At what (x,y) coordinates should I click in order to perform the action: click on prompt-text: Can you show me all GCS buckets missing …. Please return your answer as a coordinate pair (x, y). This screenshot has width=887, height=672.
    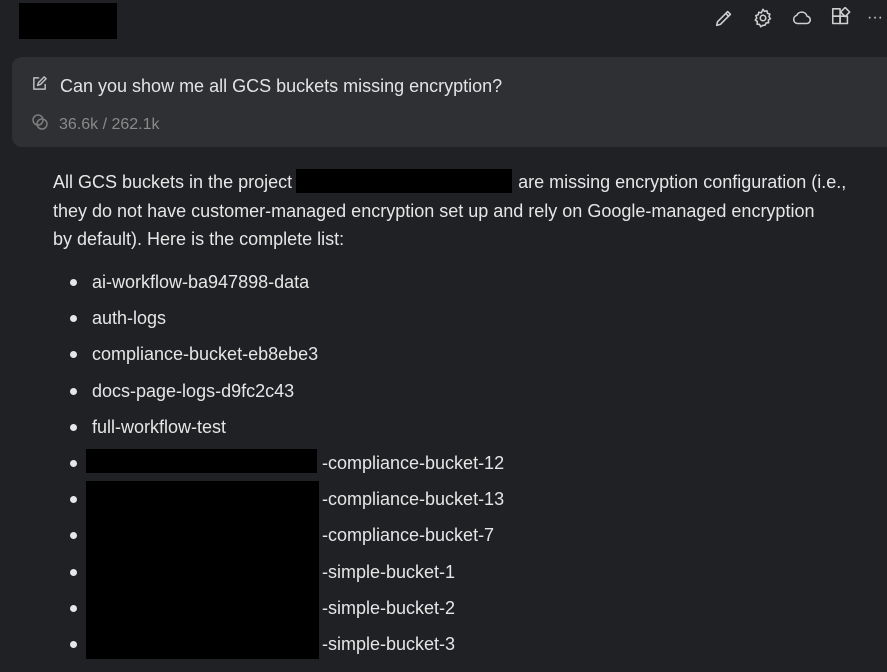
    Looking at the image, I should click on (281, 85).